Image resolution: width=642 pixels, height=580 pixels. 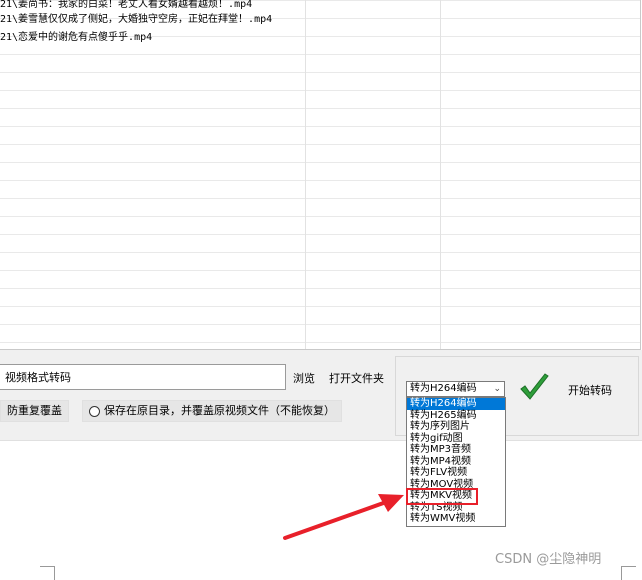 I want to click on open-folder-button: 打开文件夹, so click(x=356, y=378).